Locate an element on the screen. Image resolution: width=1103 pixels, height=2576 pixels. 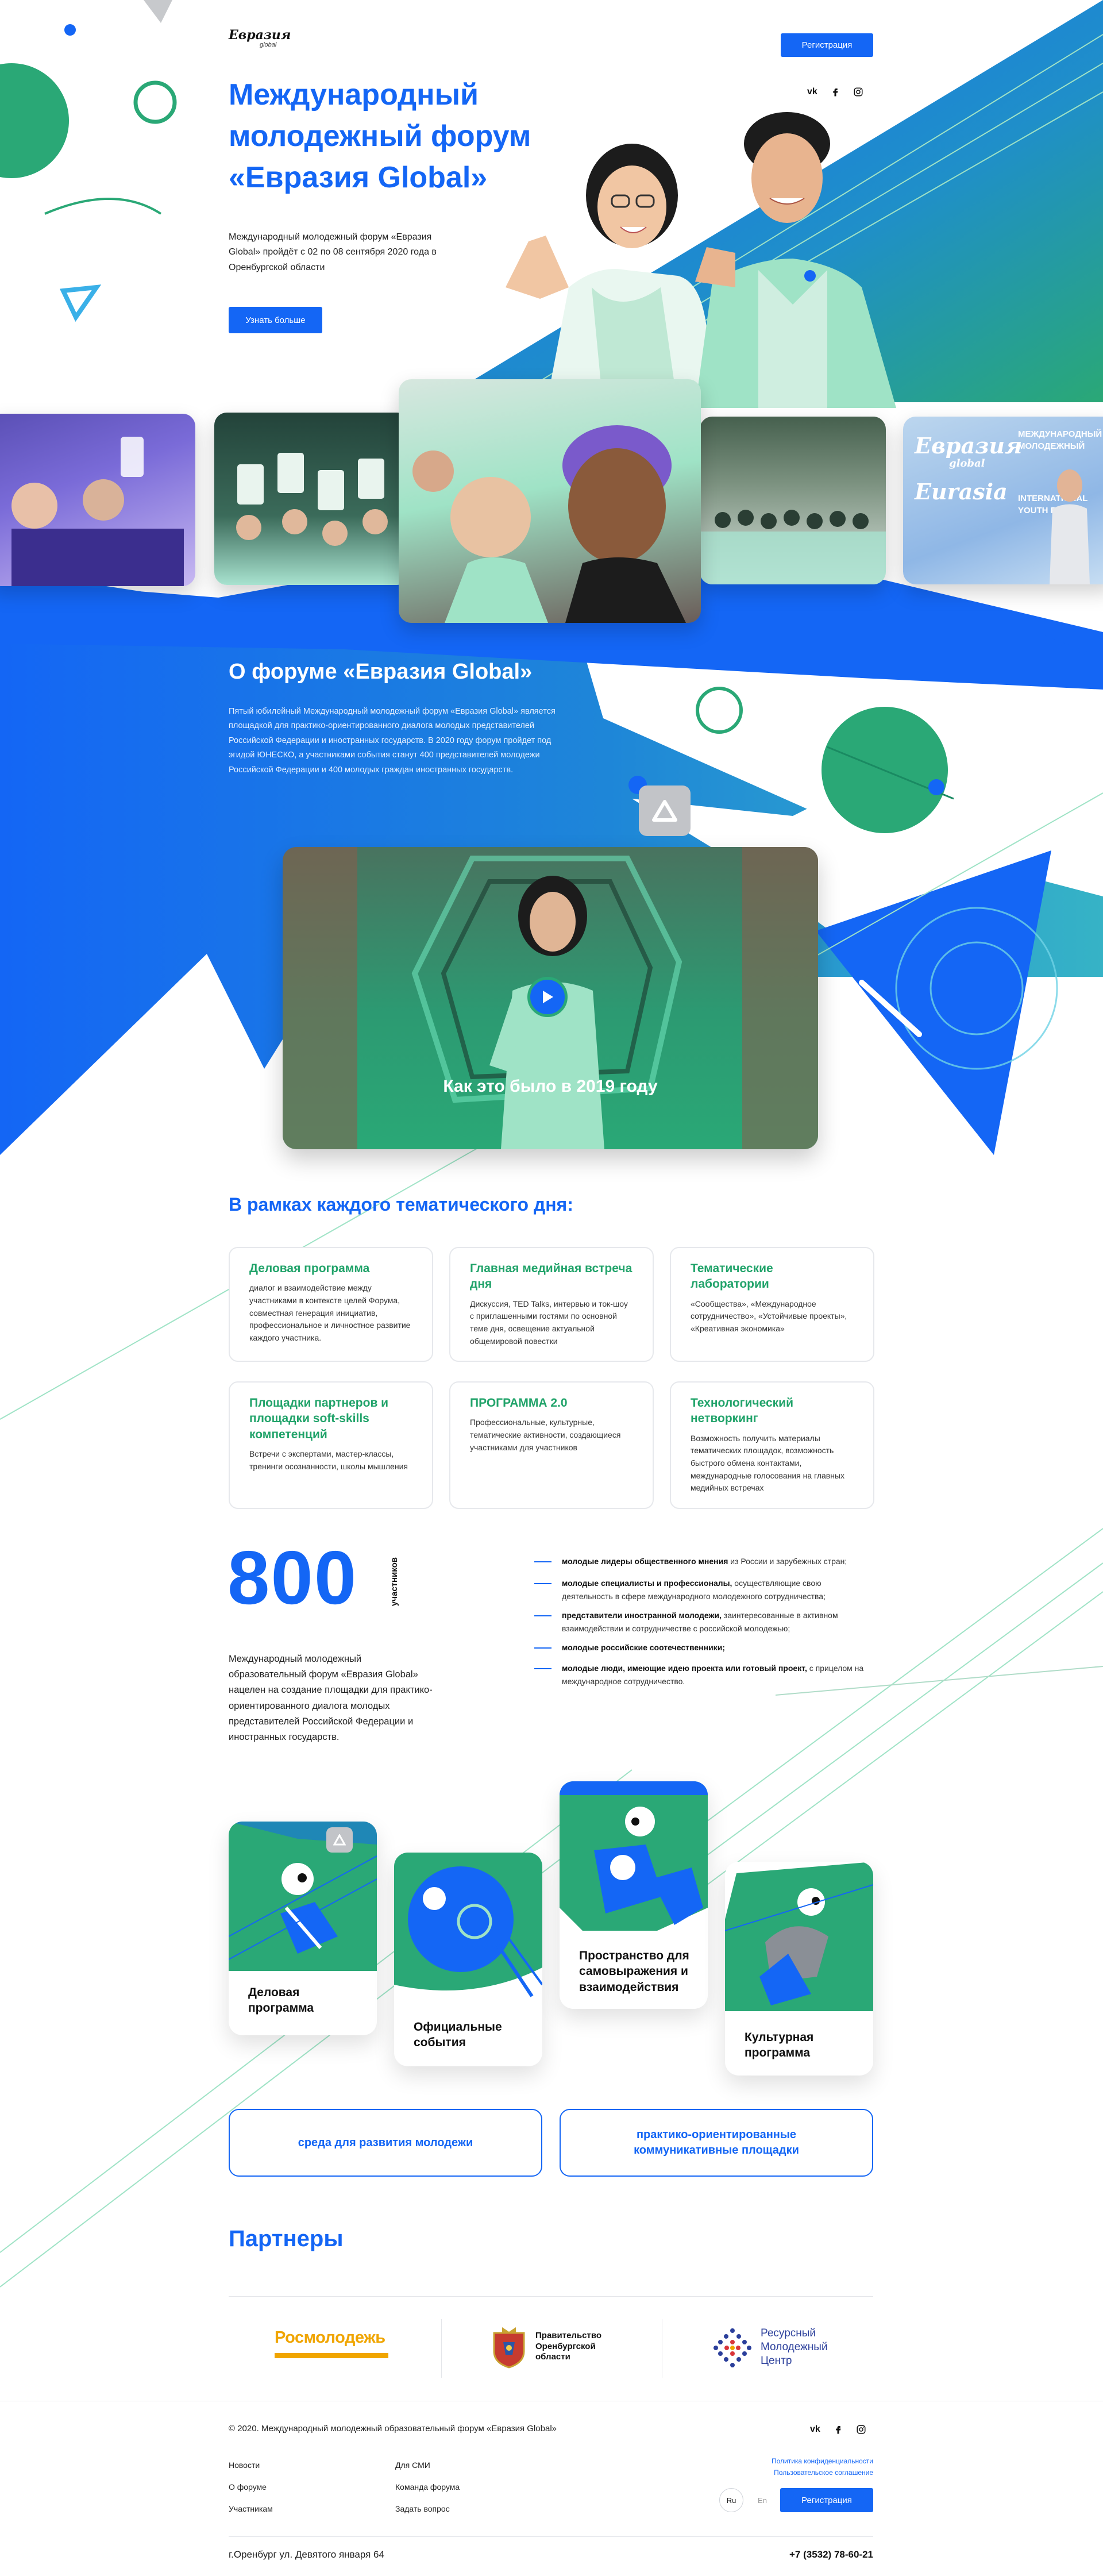
partner-rosmolodezh: Росмолодежь is located at coordinates (332, 2346).